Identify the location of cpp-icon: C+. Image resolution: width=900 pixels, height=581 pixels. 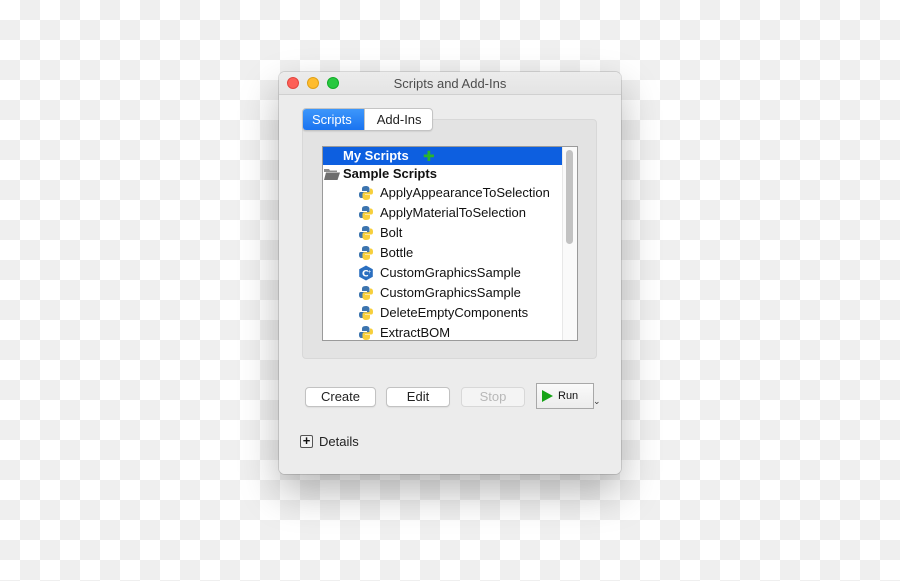
(366, 273).